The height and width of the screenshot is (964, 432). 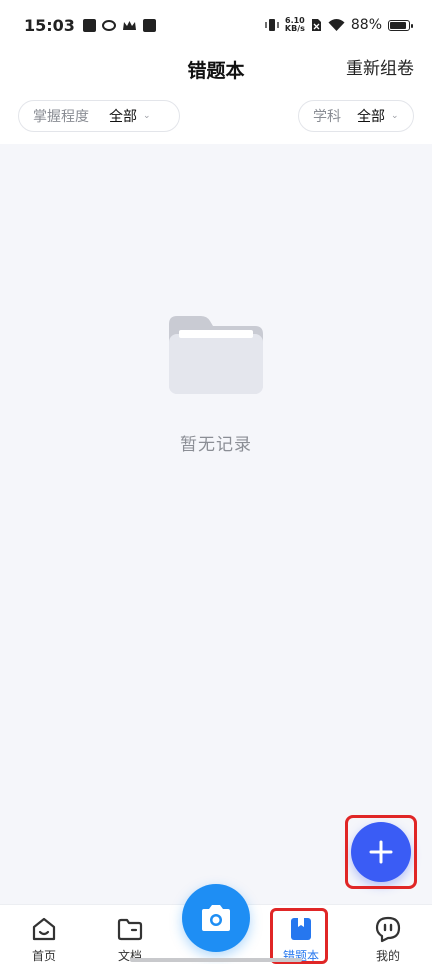 What do you see at coordinates (216, 25) in the screenshot?
I see `status-bar: 15:03 6.10 KB/s 88%` at bounding box center [216, 25].